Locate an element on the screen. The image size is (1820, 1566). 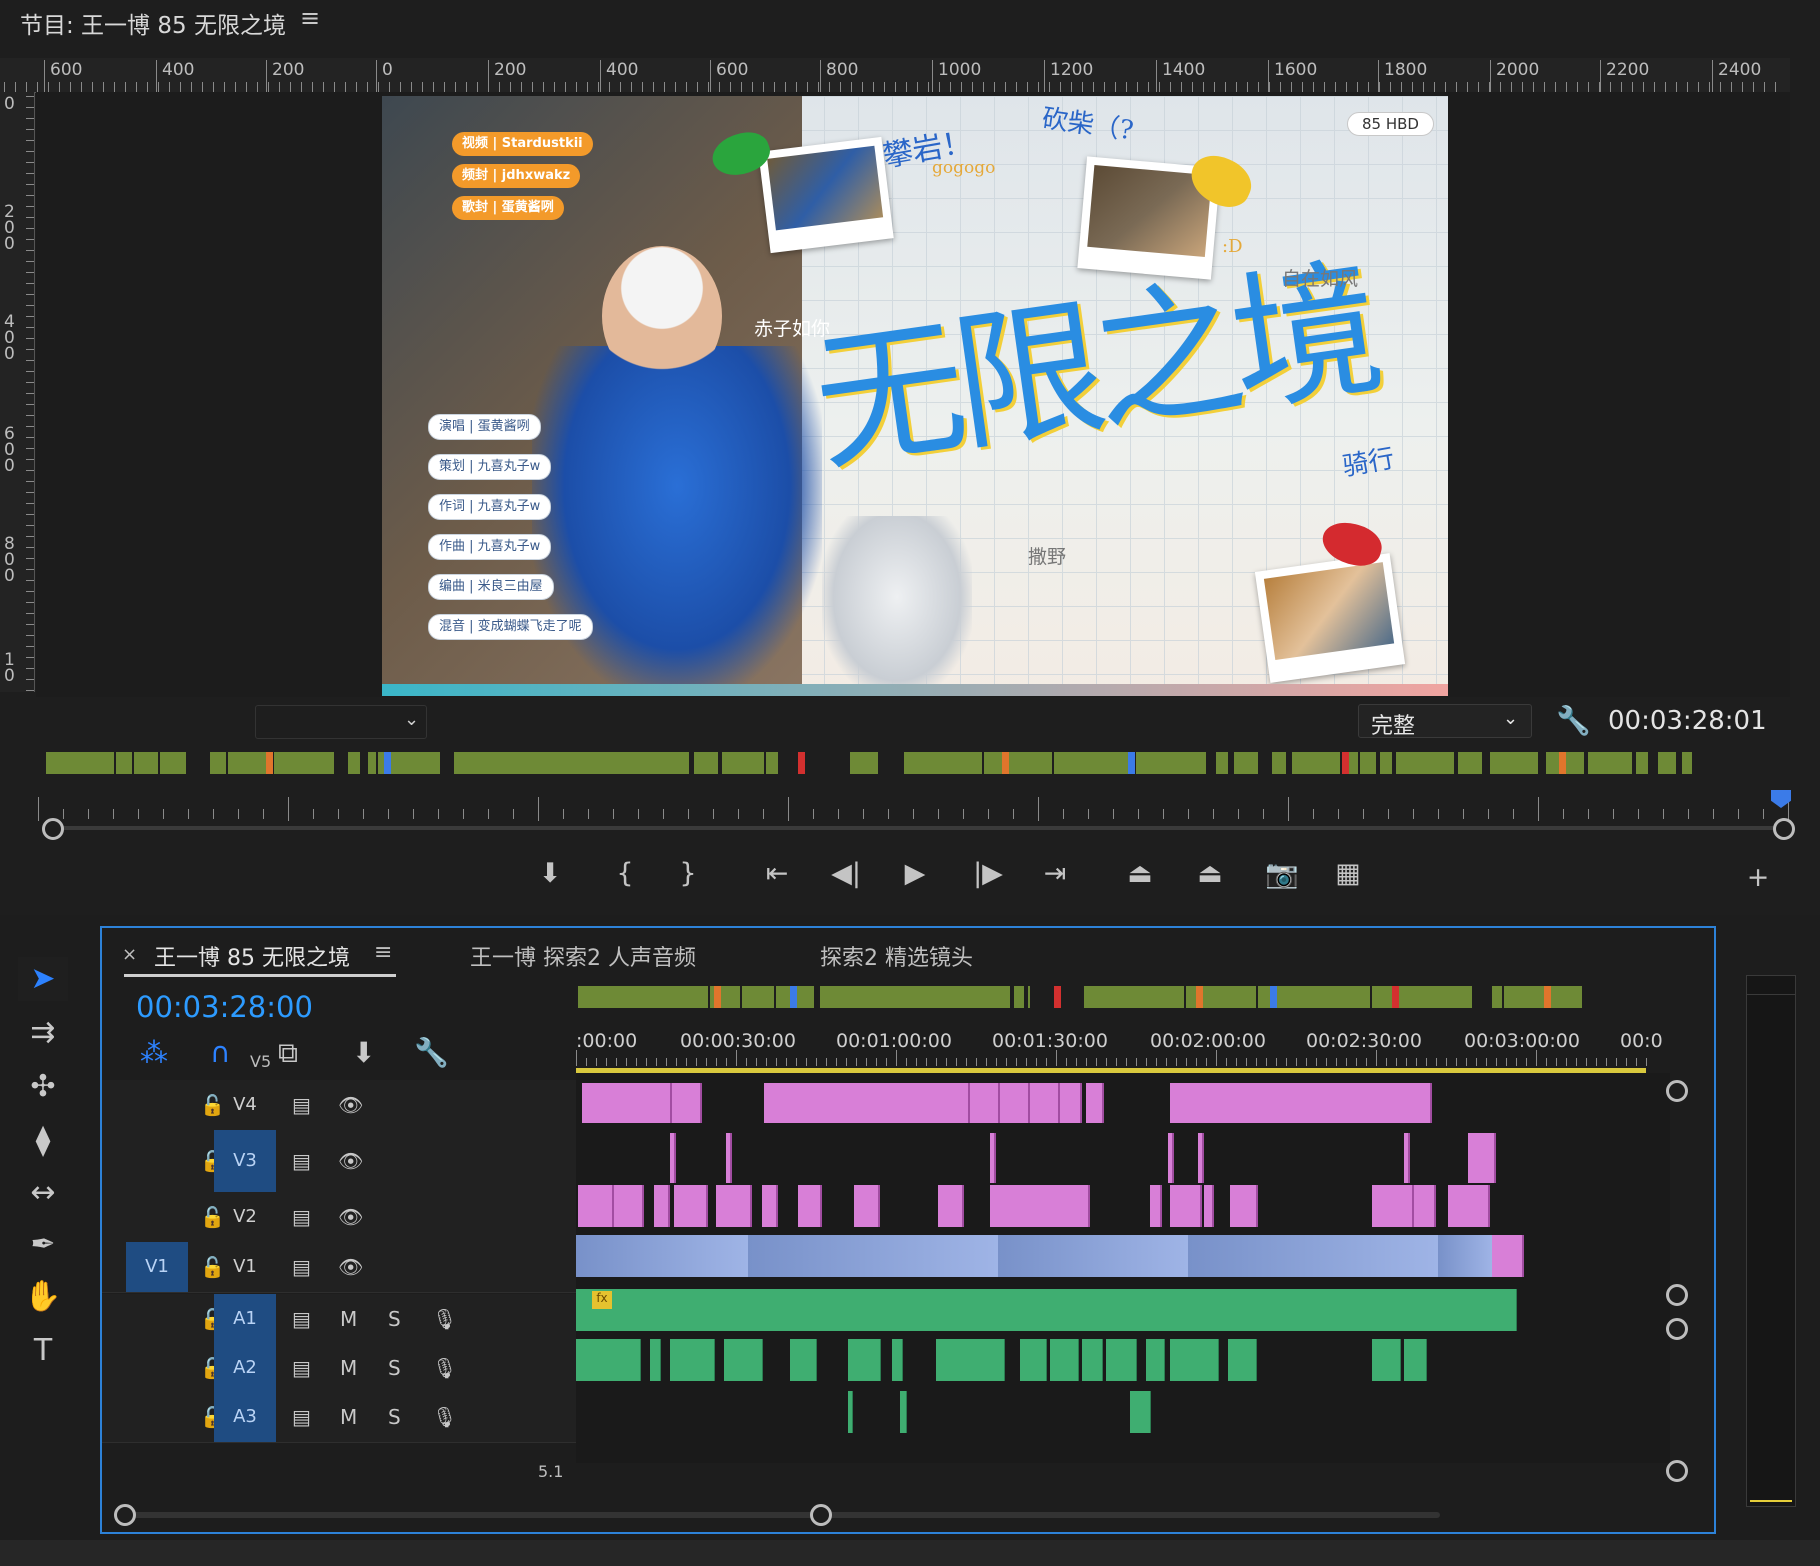
track-name-v1: V1 is located at coordinates (245, 1267).